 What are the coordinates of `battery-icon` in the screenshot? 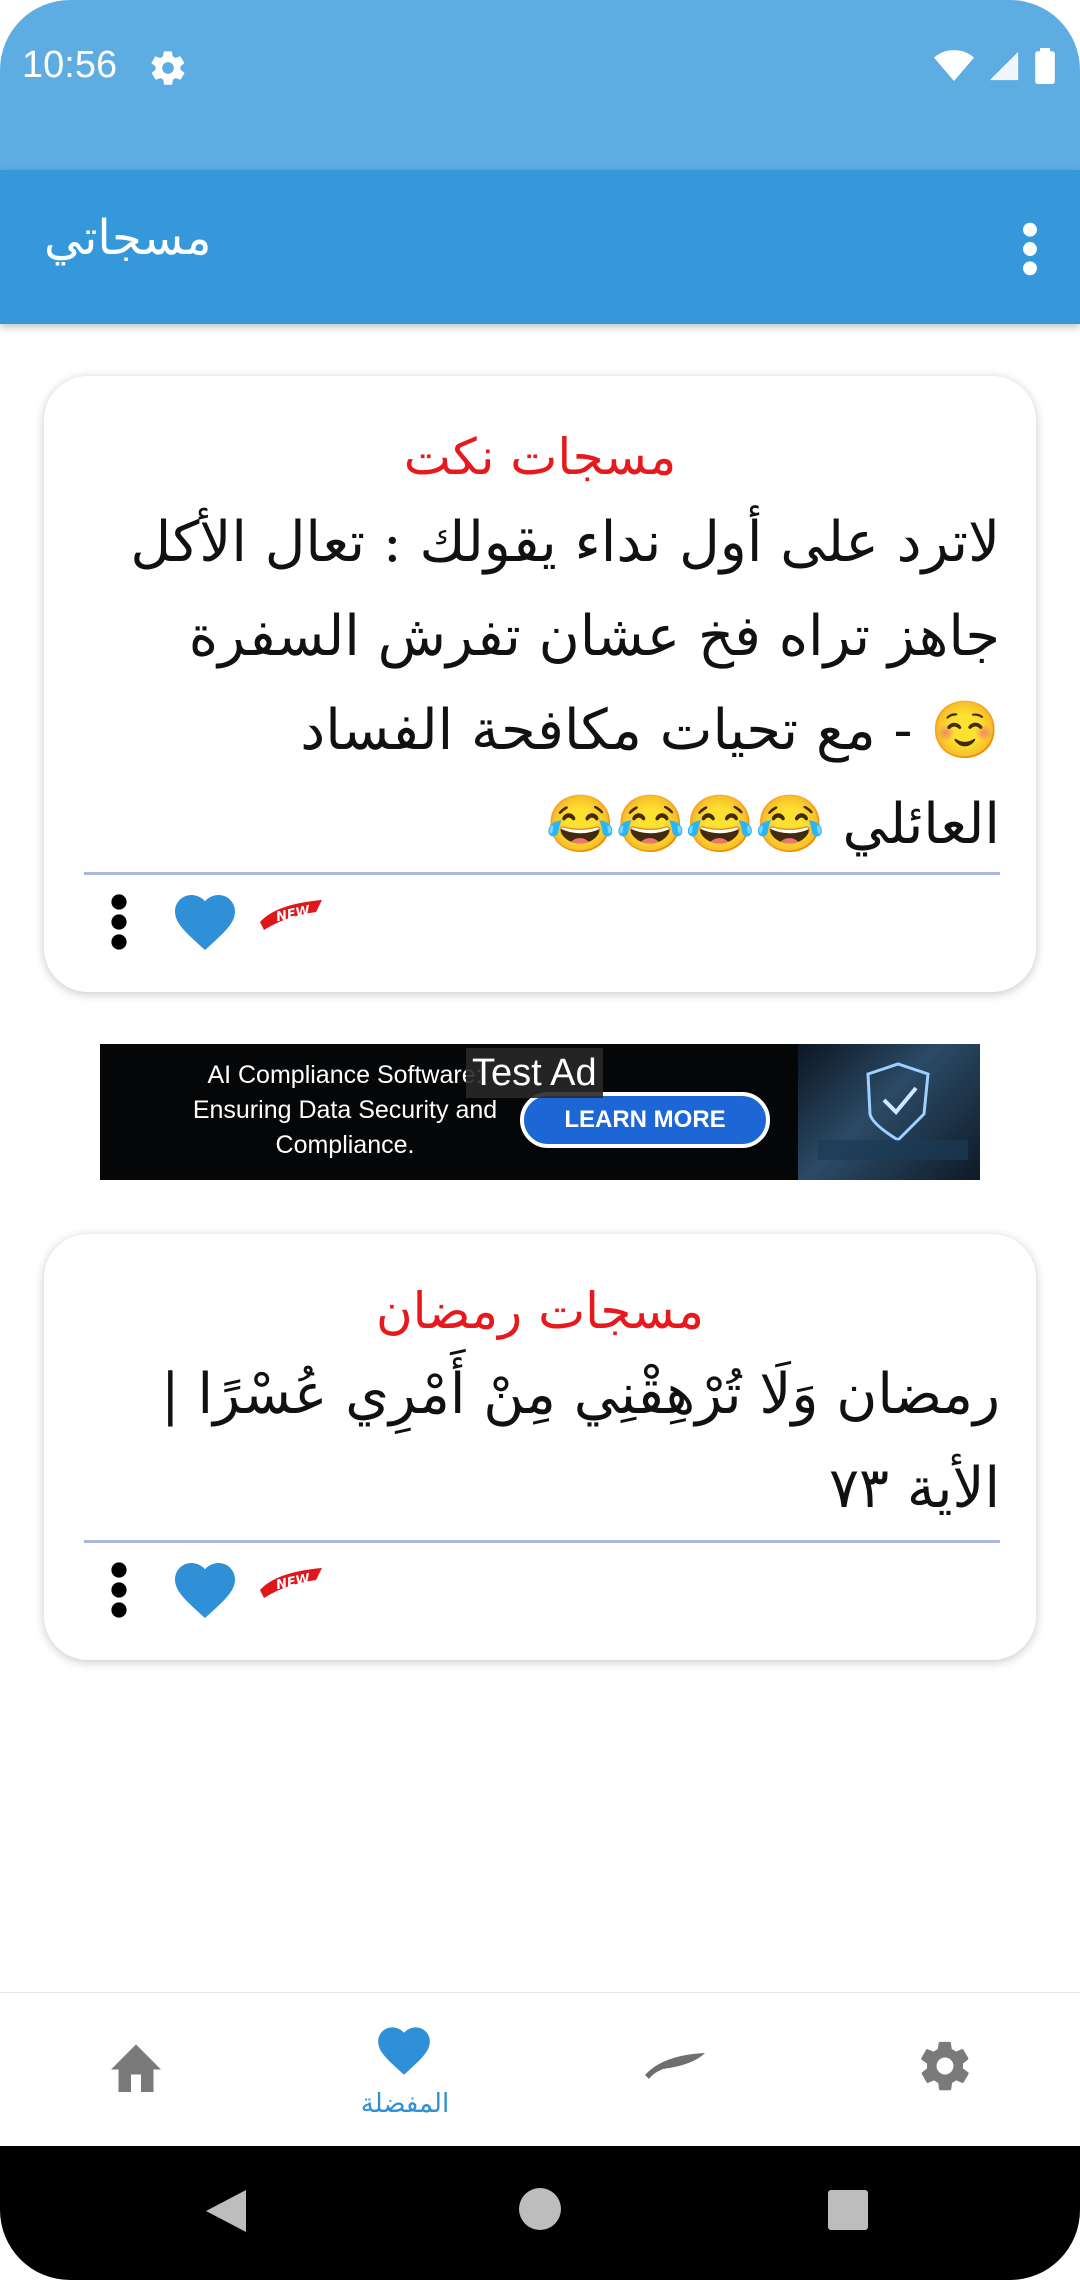 It's located at (1045, 66).